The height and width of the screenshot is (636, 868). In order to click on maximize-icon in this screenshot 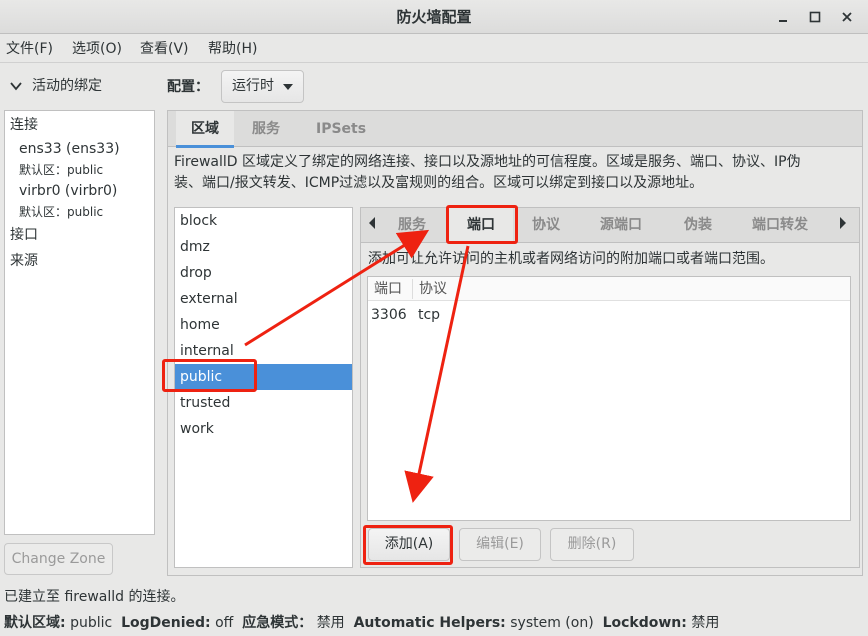, I will do `click(815, 17)`.